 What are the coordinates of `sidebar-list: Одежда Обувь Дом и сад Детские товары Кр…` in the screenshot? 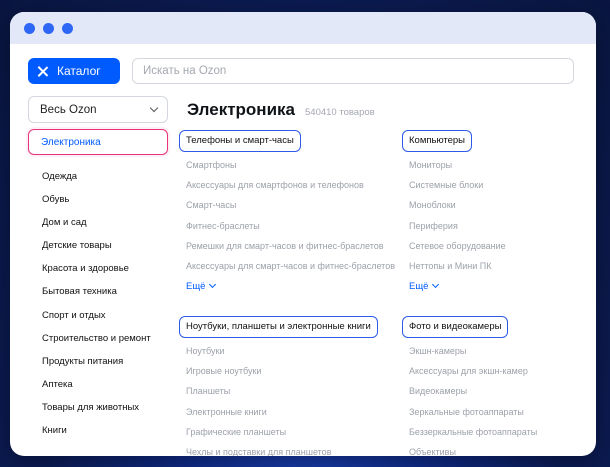 It's located at (98, 303).